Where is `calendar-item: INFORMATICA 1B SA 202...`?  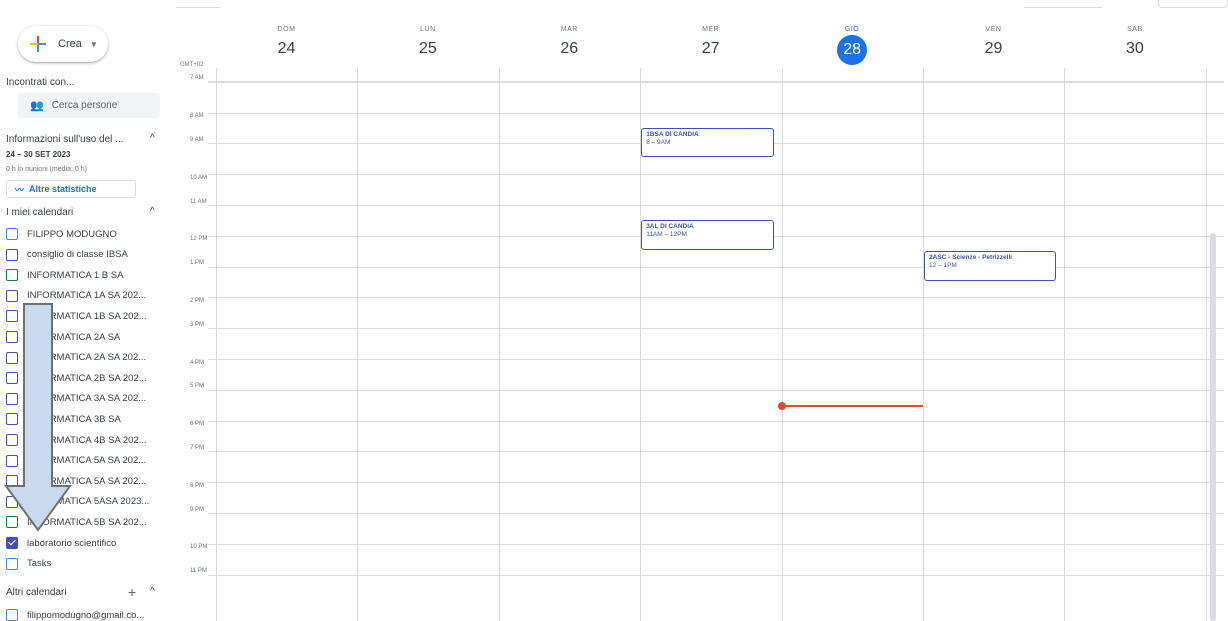 calendar-item: INFORMATICA 1B SA 202... is located at coordinates (76, 316).